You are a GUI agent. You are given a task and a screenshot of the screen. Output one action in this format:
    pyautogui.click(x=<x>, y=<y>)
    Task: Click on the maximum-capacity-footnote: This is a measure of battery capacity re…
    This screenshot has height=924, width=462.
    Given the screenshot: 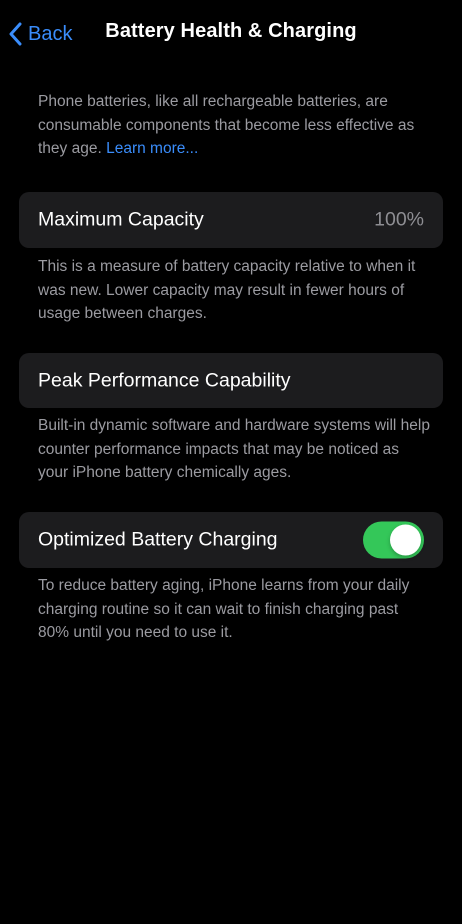 What is the action you would take?
    pyautogui.click(x=227, y=290)
    